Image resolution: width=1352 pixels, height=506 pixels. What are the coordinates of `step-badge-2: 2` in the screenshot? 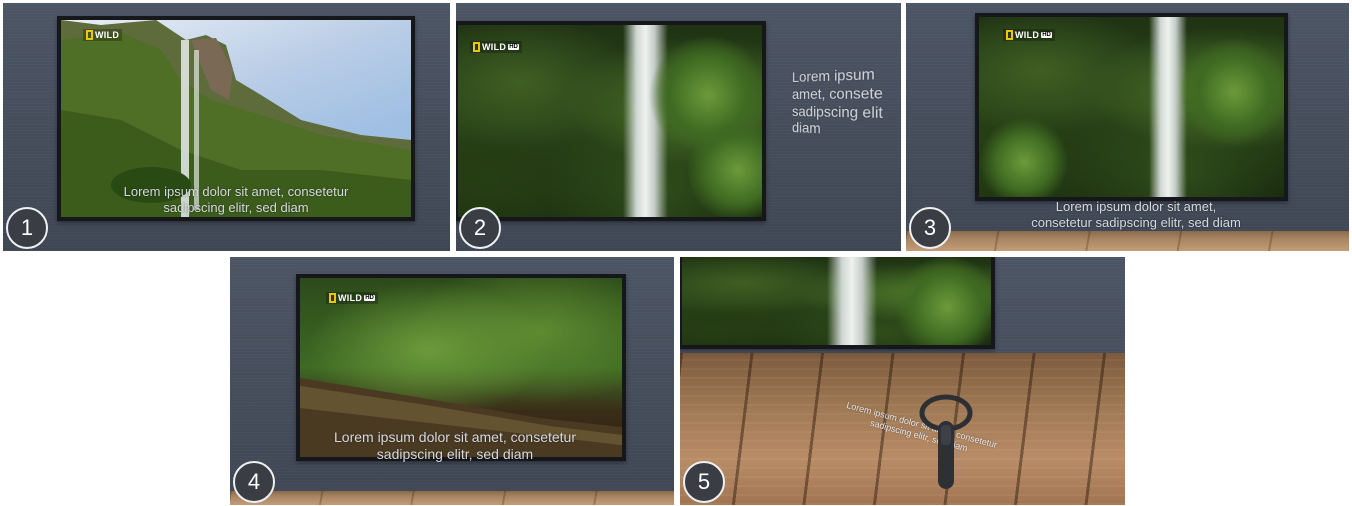 It's located at (480, 228).